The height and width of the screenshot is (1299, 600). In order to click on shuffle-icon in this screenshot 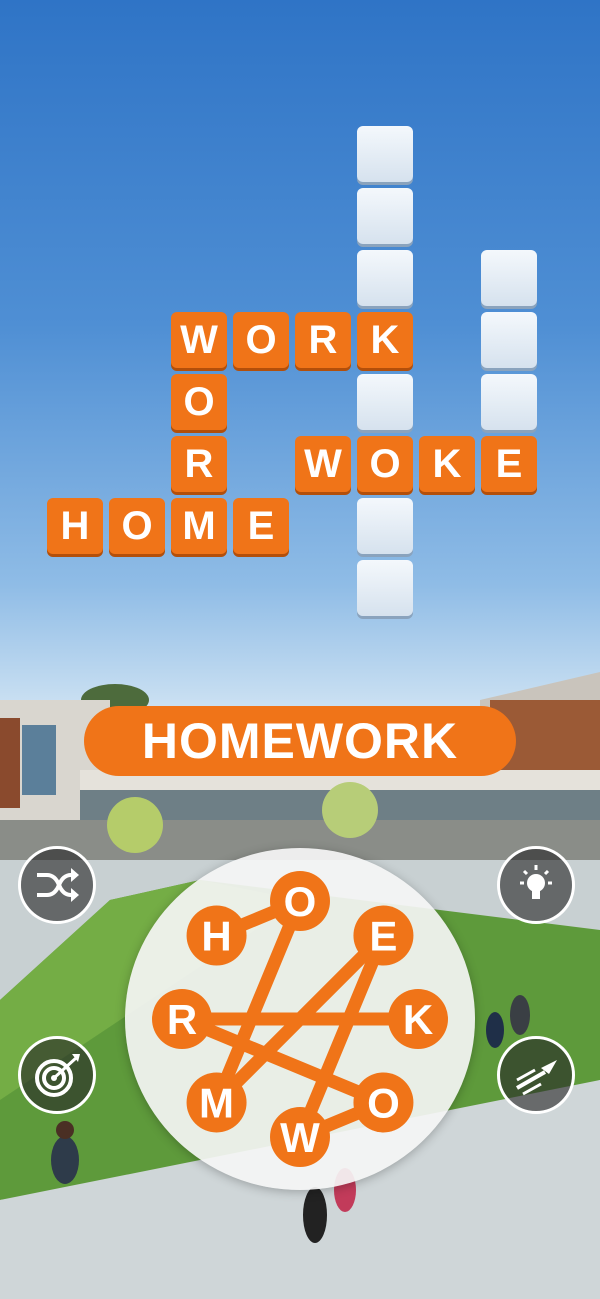, I will do `click(58, 885)`.